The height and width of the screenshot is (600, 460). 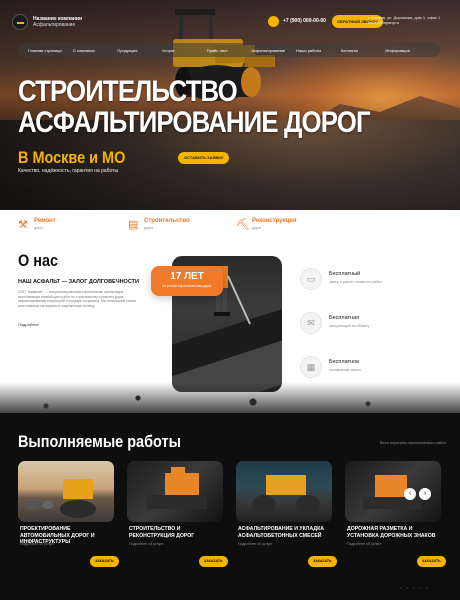 What do you see at coordinates (375, 325) in the screenshot?
I see `benefit-item: ✉ Бесплатная консультация по объекту` at bounding box center [375, 325].